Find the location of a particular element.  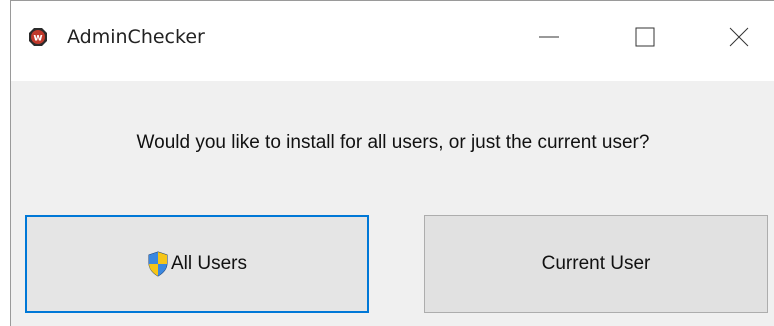

uac-shield-icon is located at coordinates (158, 264).